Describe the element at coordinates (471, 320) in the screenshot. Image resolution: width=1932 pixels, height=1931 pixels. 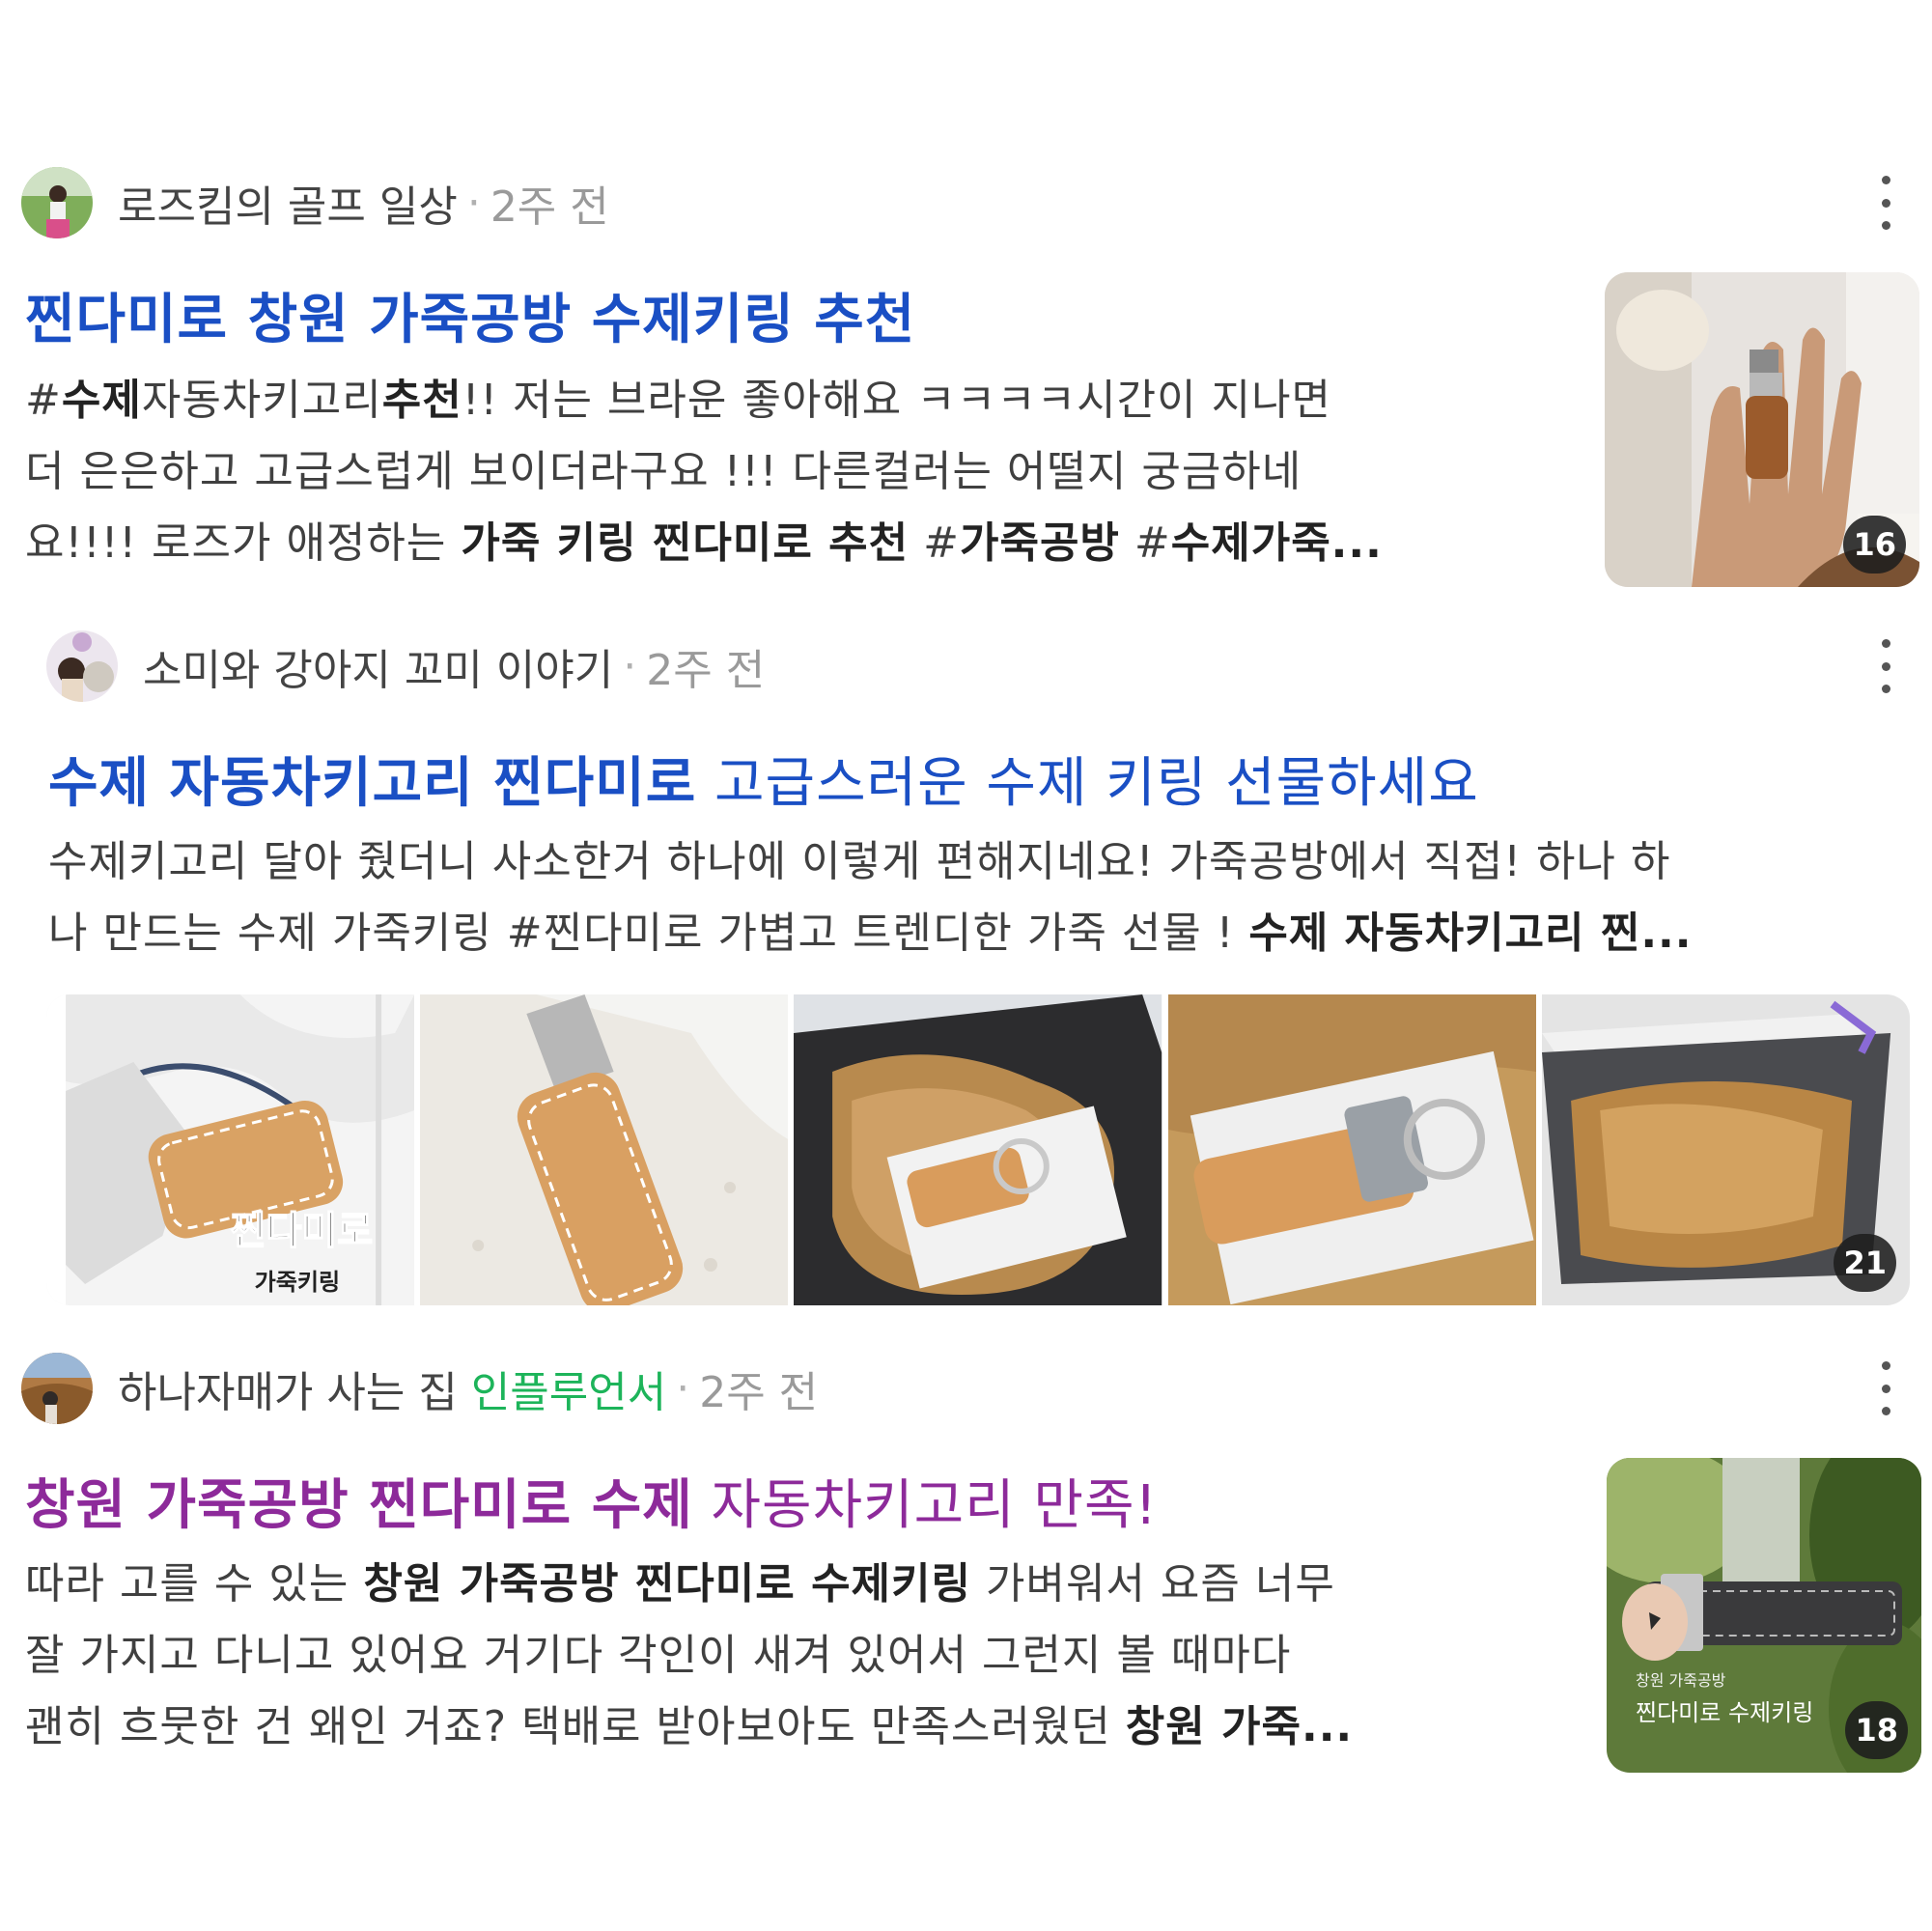
I see `post-title-bold: 찐다미로 창원 가죽공방 수제키링 추천` at that location.